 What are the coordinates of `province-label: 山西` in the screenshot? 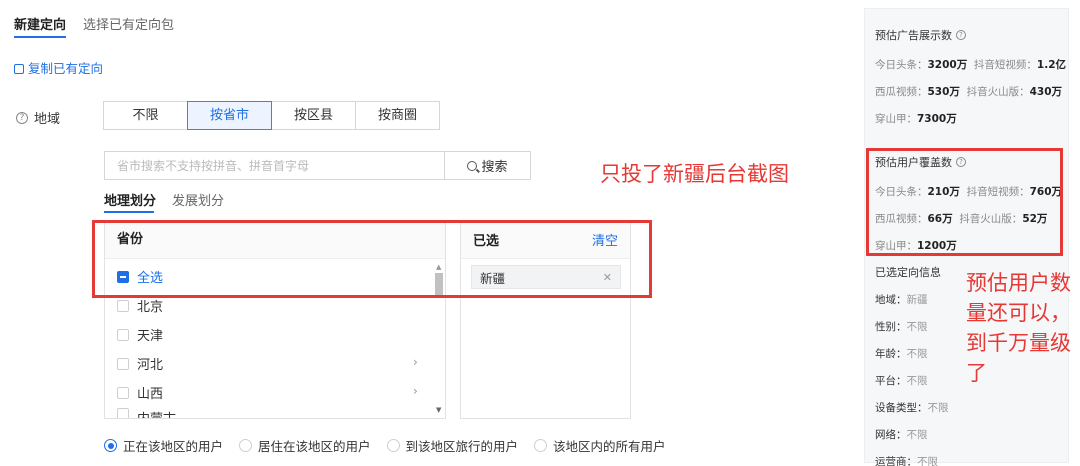 It's located at (150, 394).